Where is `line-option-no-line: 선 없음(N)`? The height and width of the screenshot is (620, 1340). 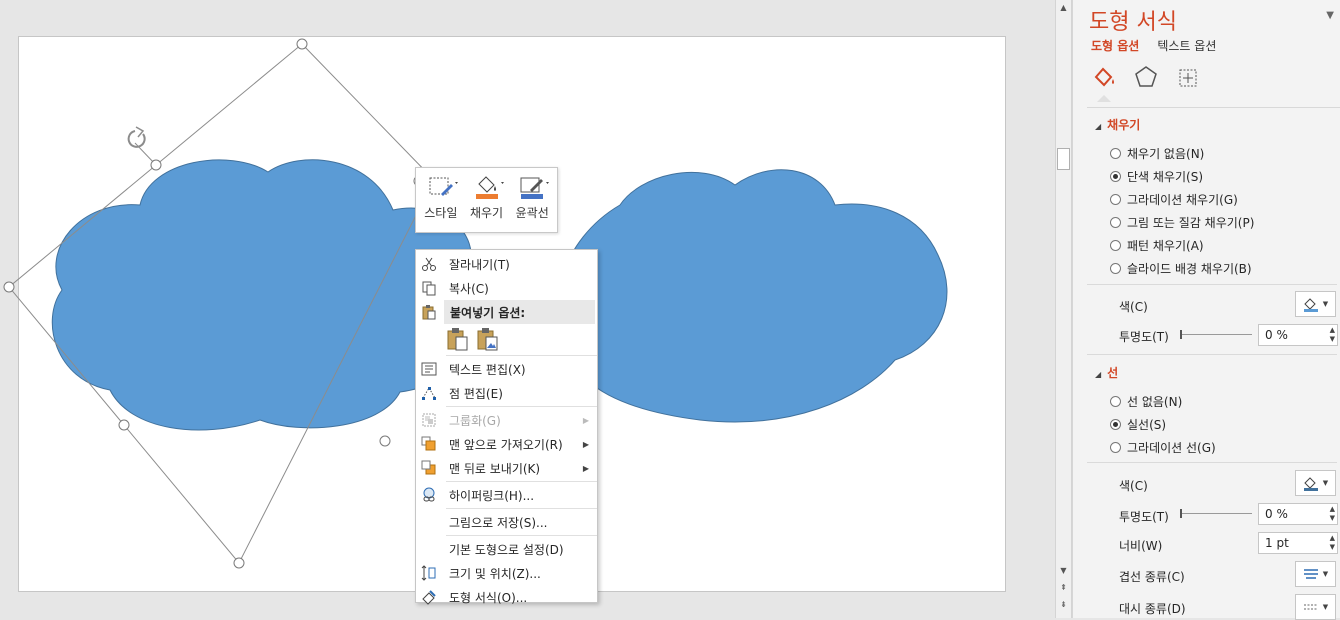 line-option-no-line: 선 없음(N) is located at coordinates (1146, 401).